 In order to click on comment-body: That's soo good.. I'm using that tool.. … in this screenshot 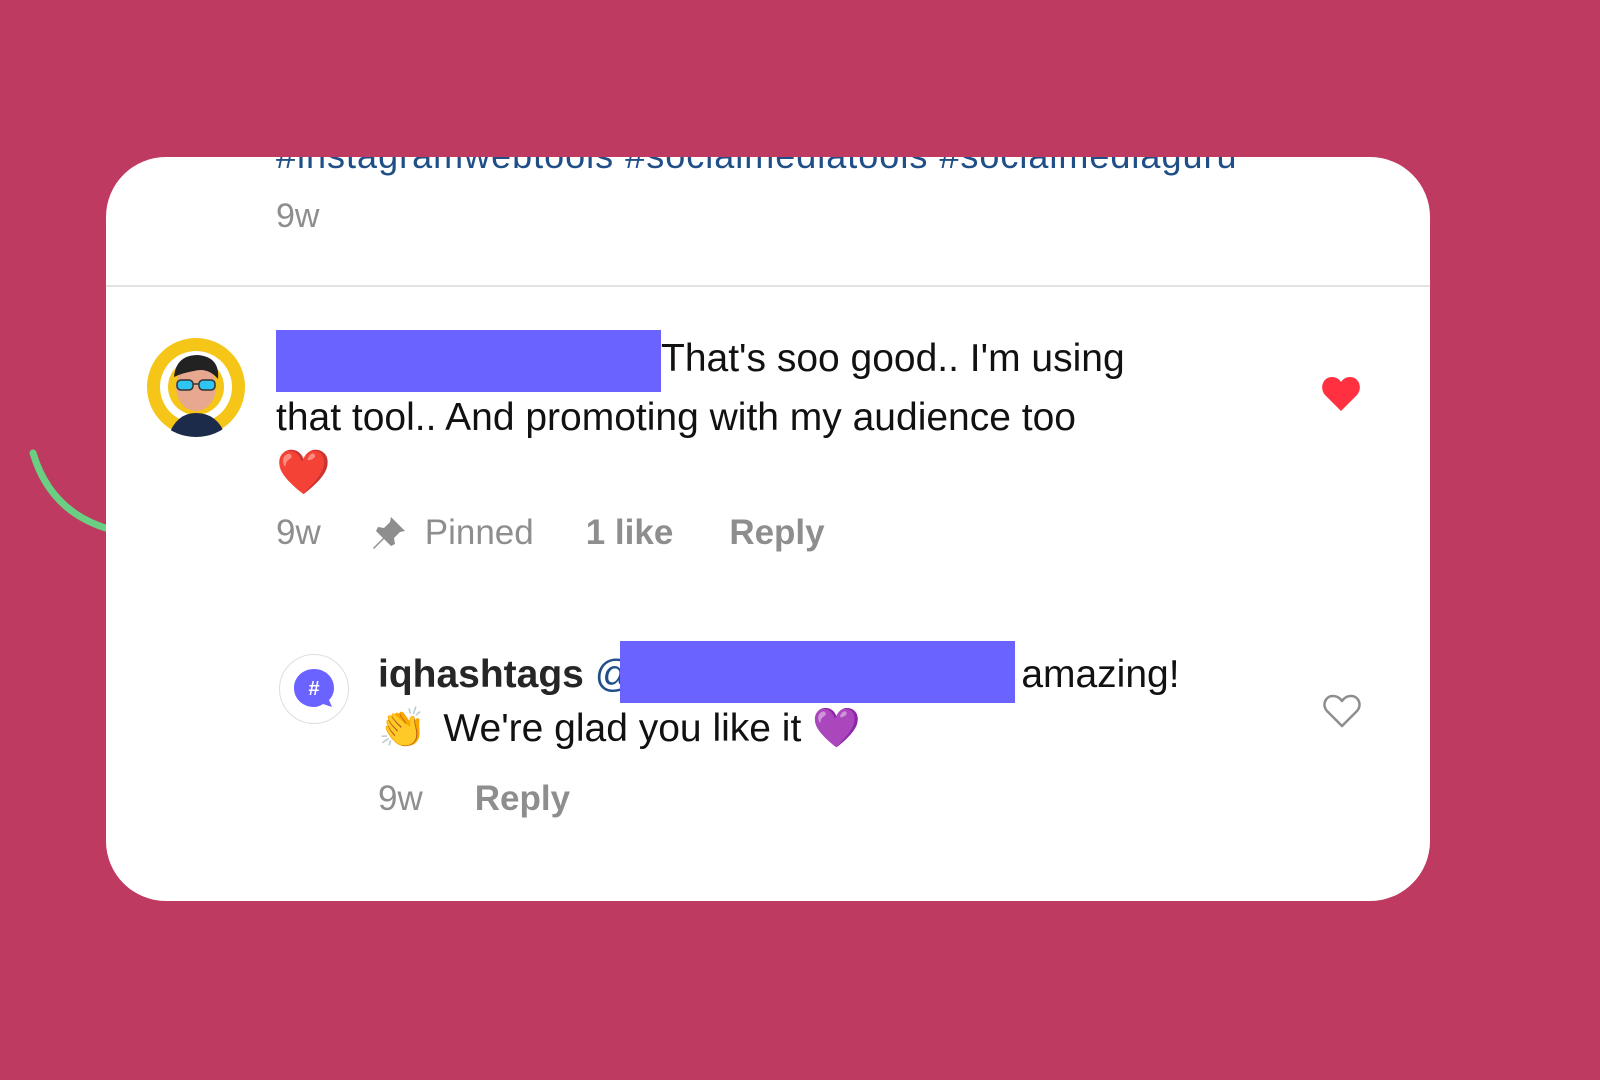, I will do `click(776, 416)`.